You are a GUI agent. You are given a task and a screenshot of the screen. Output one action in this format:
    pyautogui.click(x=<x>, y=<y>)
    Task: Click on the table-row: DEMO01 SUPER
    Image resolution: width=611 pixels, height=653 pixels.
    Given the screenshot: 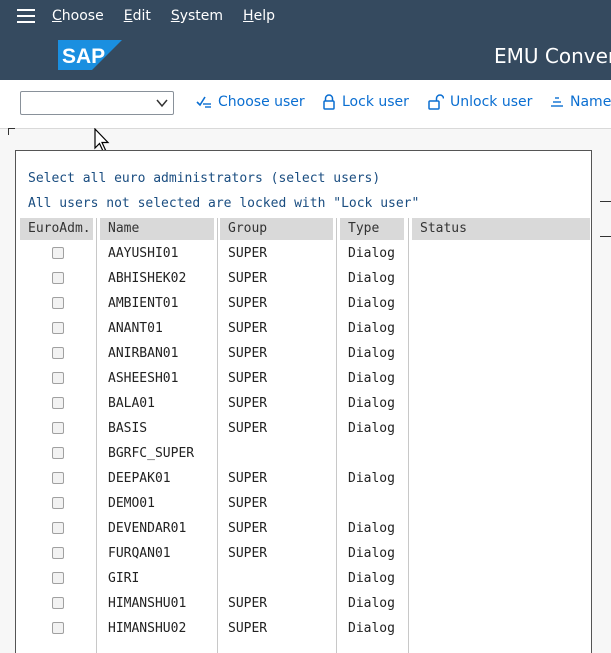 What is the action you would take?
    pyautogui.click(x=303, y=503)
    